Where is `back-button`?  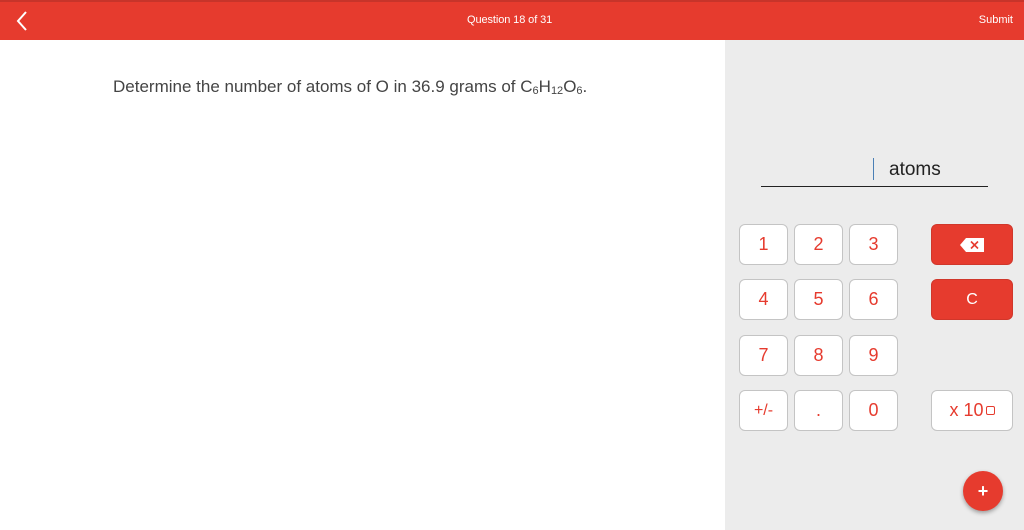
back-button is located at coordinates (22, 21).